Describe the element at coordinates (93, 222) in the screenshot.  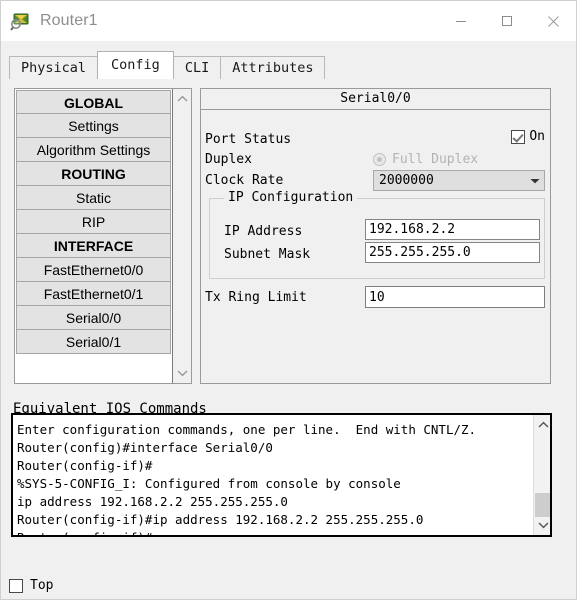
I see `sidebar-item-rip: RIP` at that location.